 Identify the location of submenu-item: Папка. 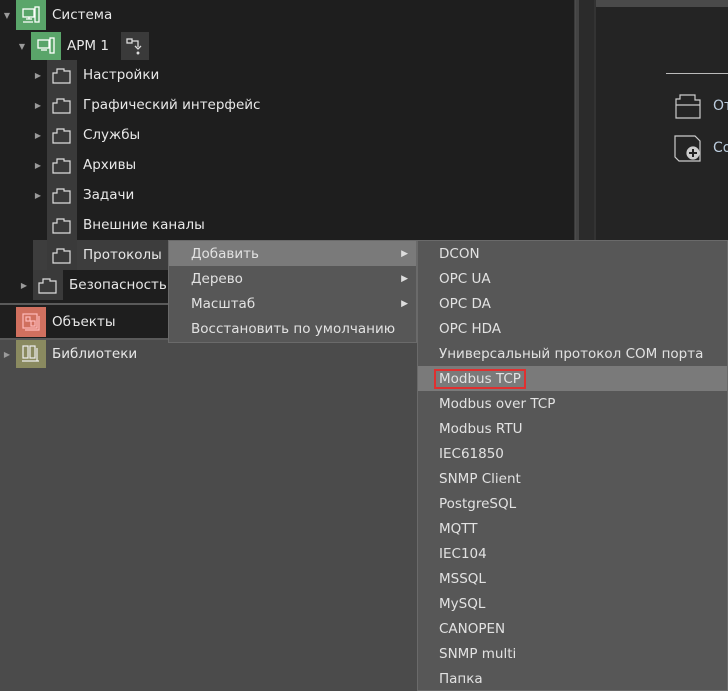
(572, 678).